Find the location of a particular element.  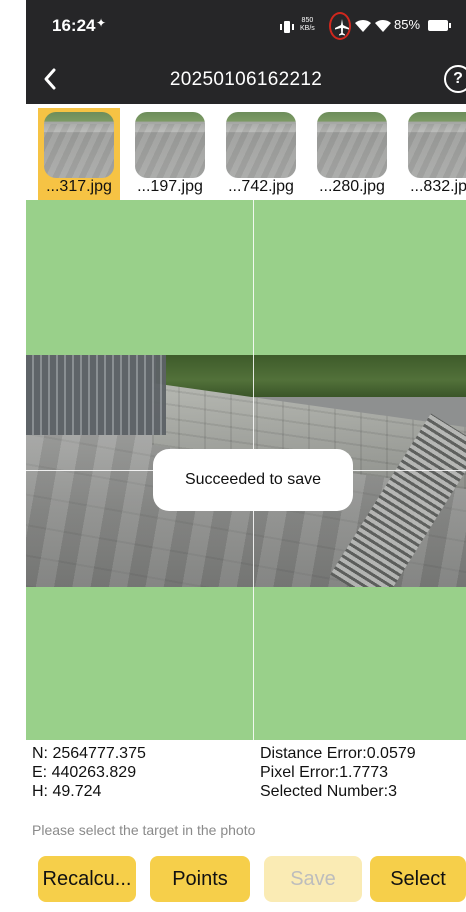

thumbnail-item: ...742.jpg is located at coordinates (261, 154).